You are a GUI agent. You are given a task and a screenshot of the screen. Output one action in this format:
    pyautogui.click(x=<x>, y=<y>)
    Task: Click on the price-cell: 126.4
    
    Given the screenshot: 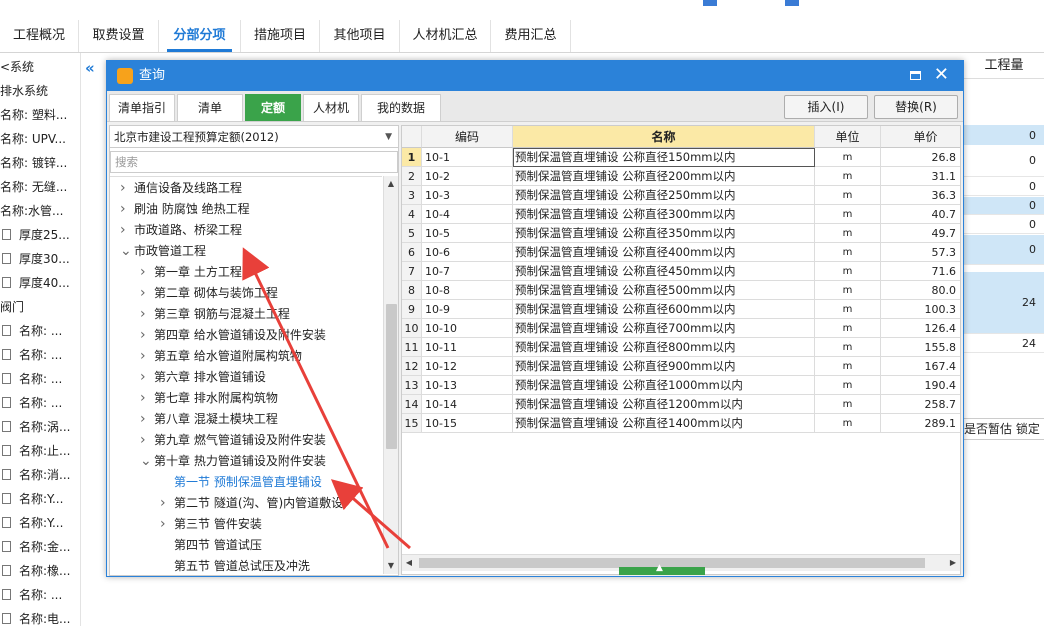 What is the action you would take?
    pyautogui.click(x=920, y=328)
    